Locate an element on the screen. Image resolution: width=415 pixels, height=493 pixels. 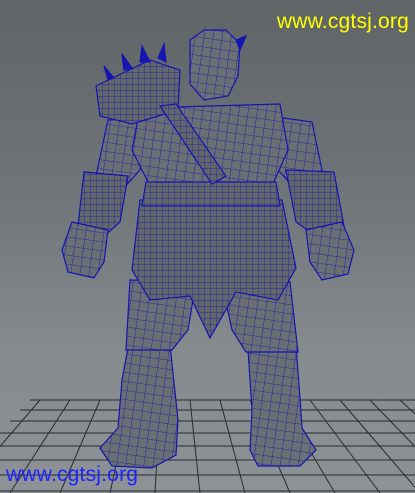
right-hand is located at coordinates (330, 251).